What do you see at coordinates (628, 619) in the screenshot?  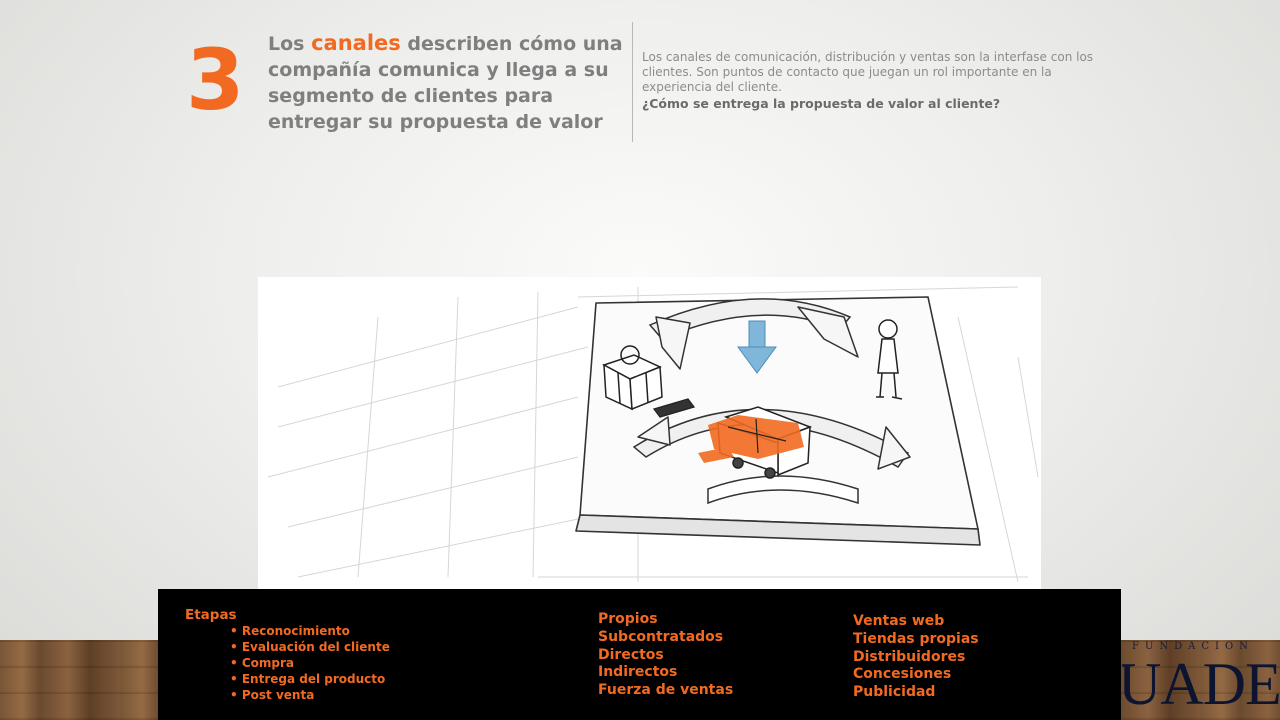 I see `list-item: Propios` at bounding box center [628, 619].